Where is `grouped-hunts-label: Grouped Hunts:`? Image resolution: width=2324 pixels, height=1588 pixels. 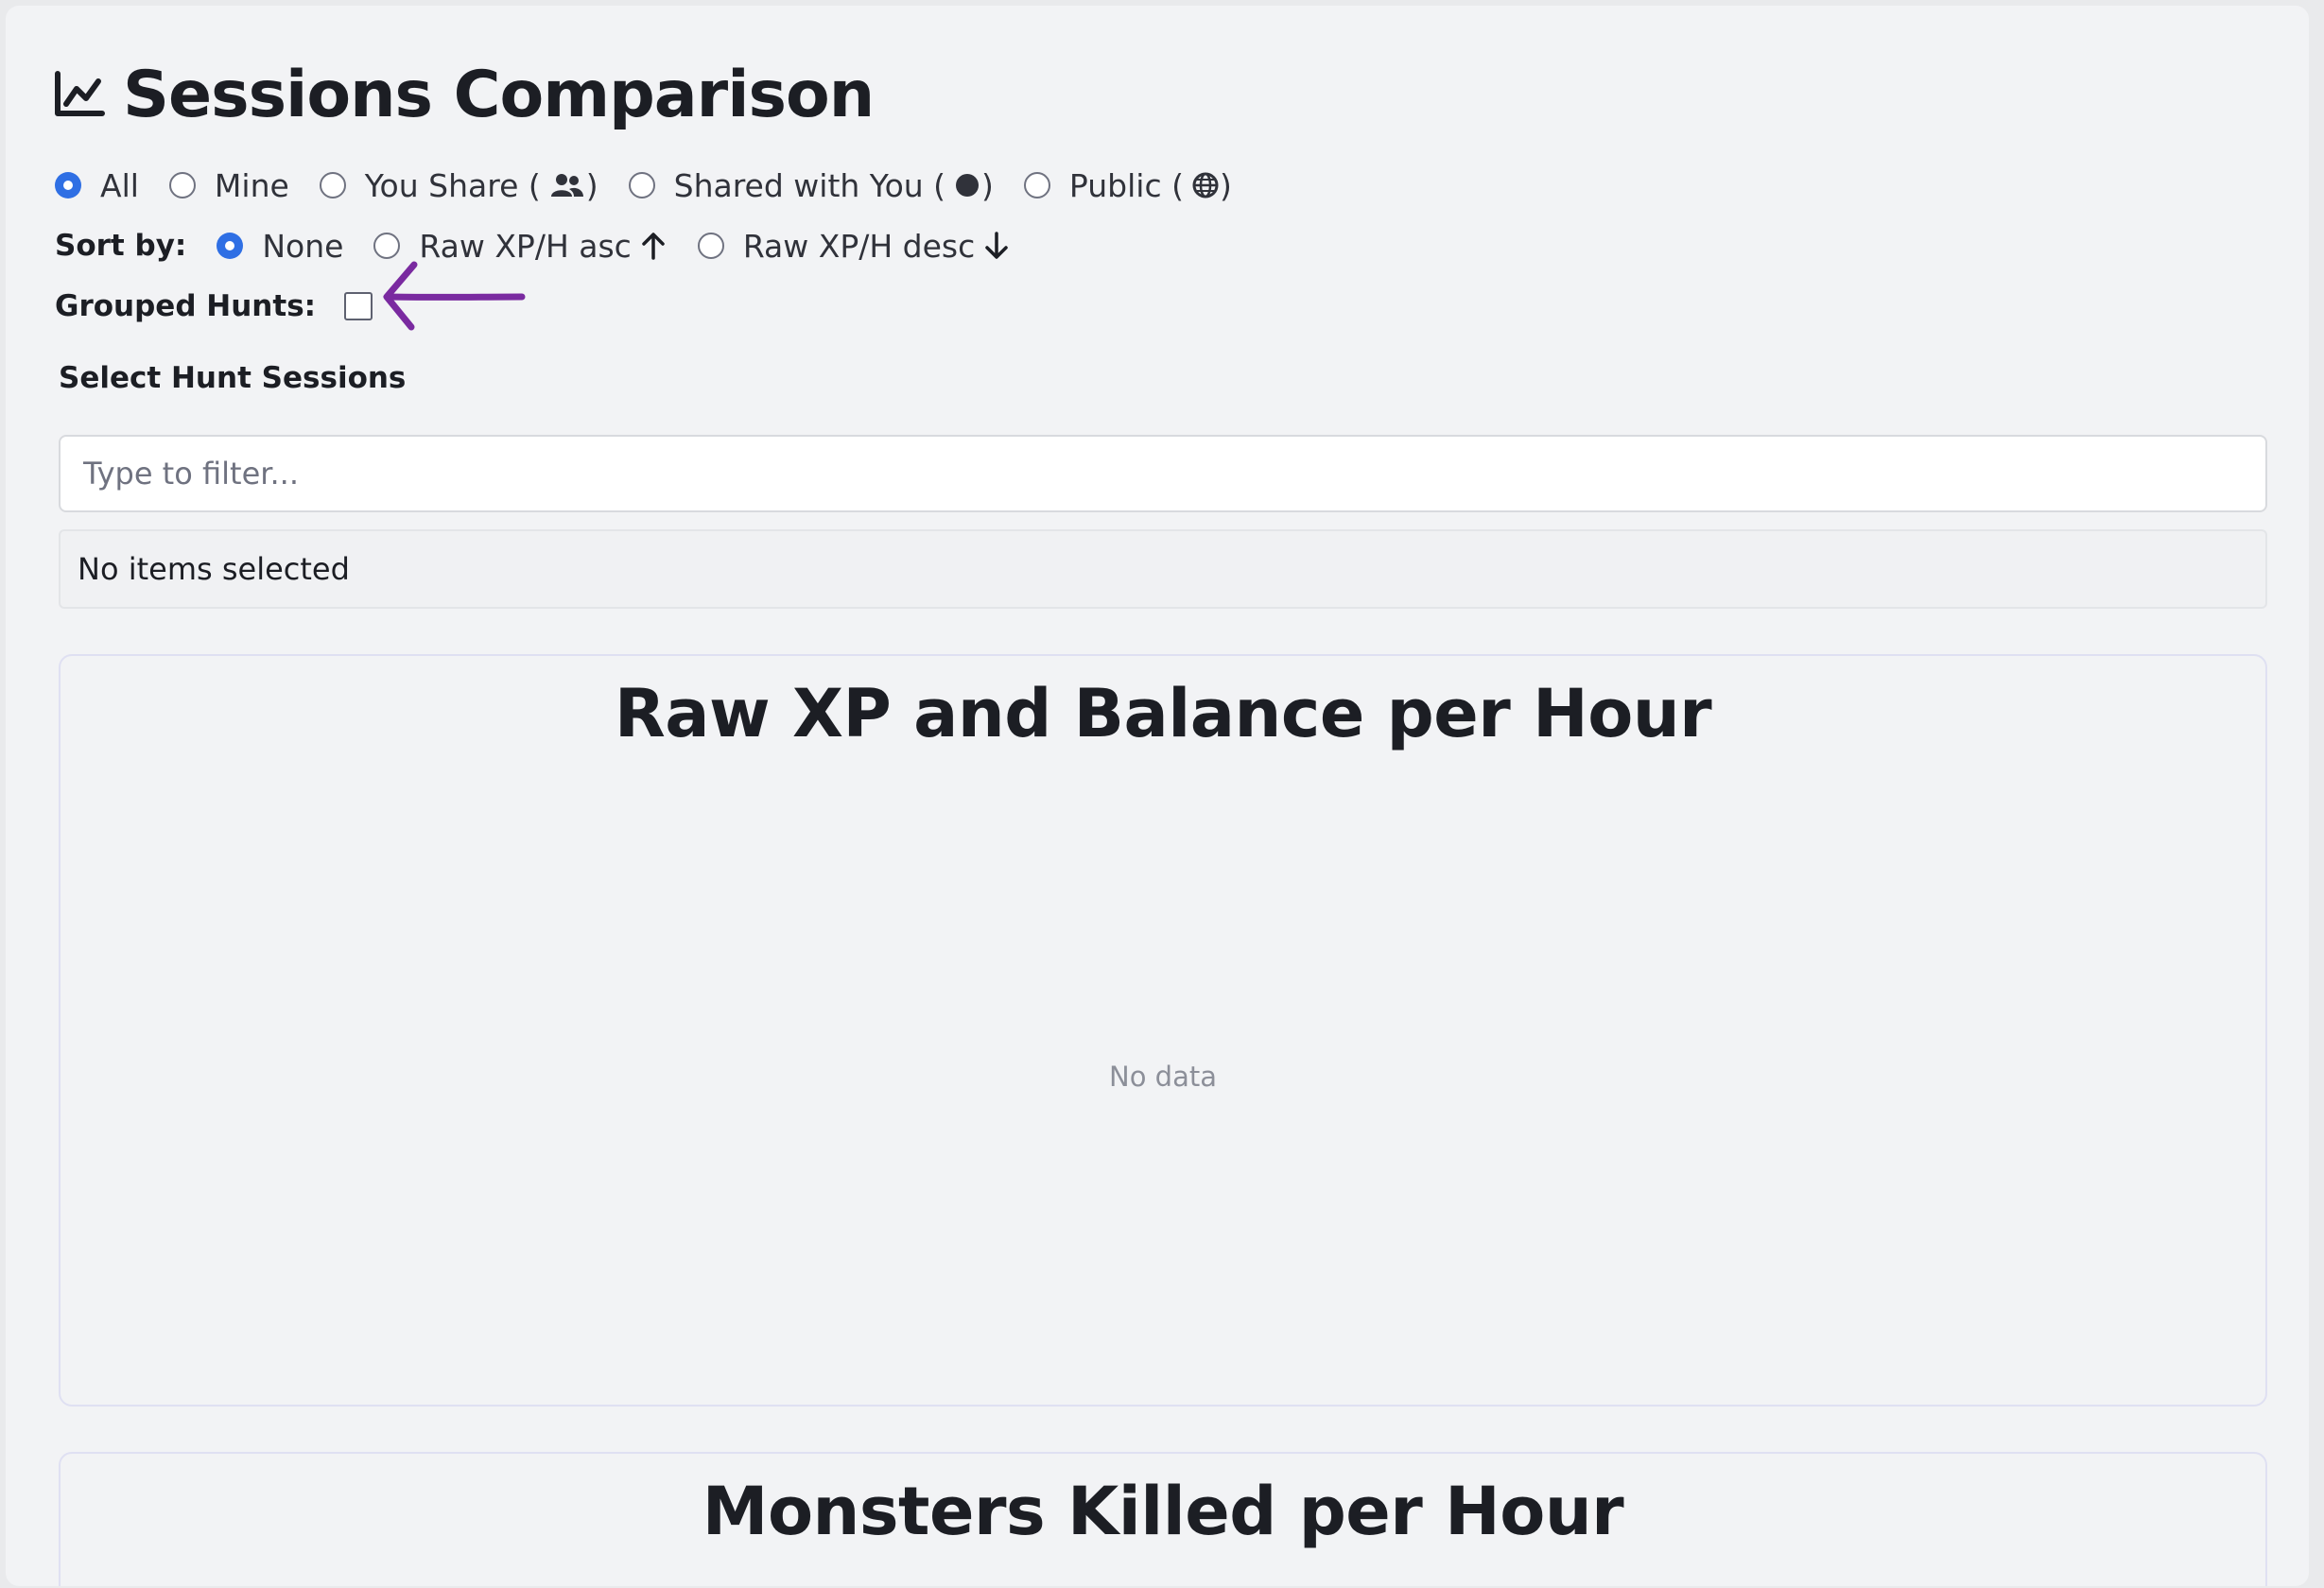
grouped-hunts-label: Grouped Hunts: is located at coordinates (186, 306).